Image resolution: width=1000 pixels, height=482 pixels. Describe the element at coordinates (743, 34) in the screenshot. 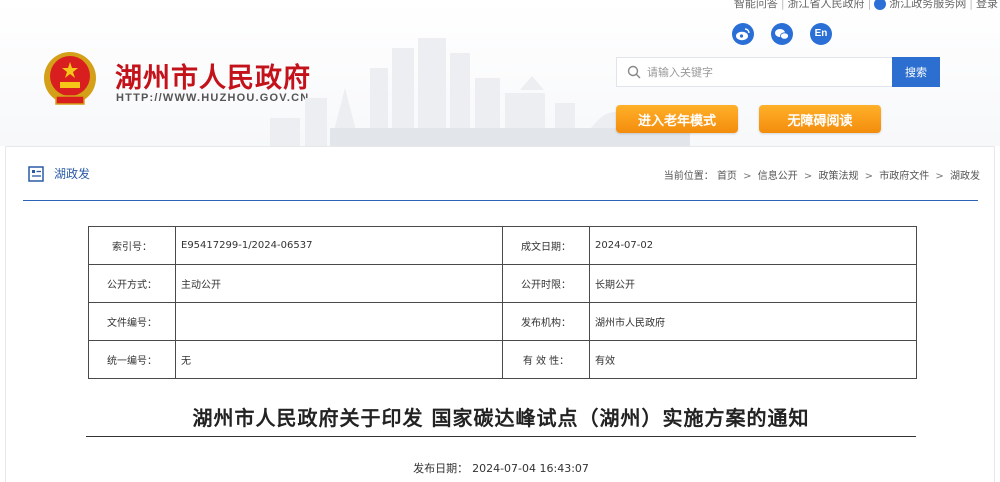

I see `weibo-icon` at that location.